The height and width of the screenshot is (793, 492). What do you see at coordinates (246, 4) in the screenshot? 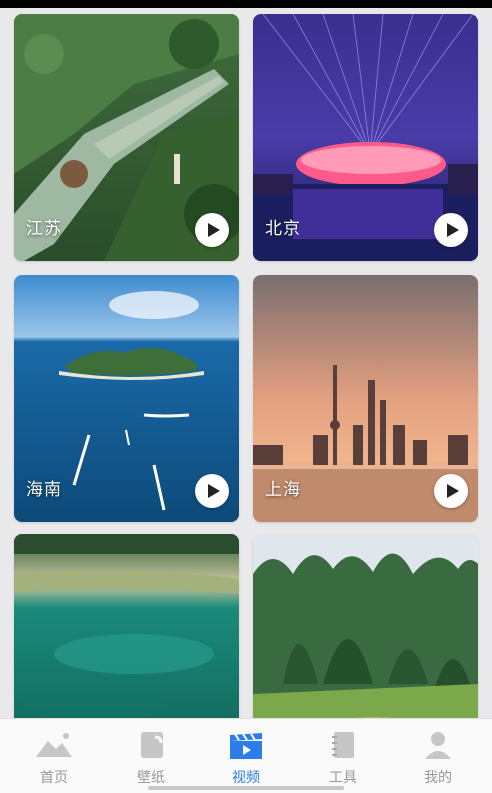
I see `status-bar` at bounding box center [246, 4].